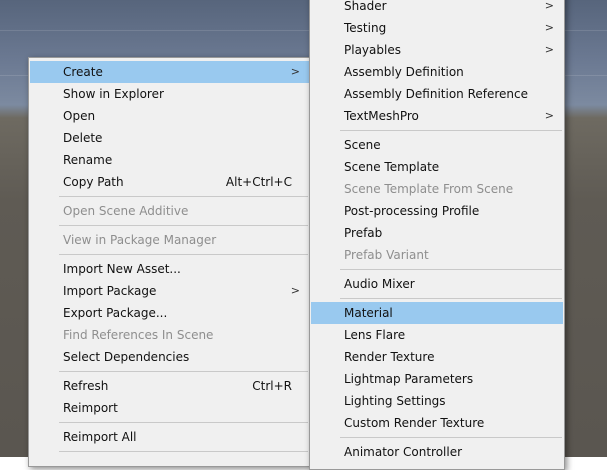  What do you see at coordinates (437, 50) in the screenshot?
I see `submenu-item-playables: Playables >` at bounding box center [437, 50].